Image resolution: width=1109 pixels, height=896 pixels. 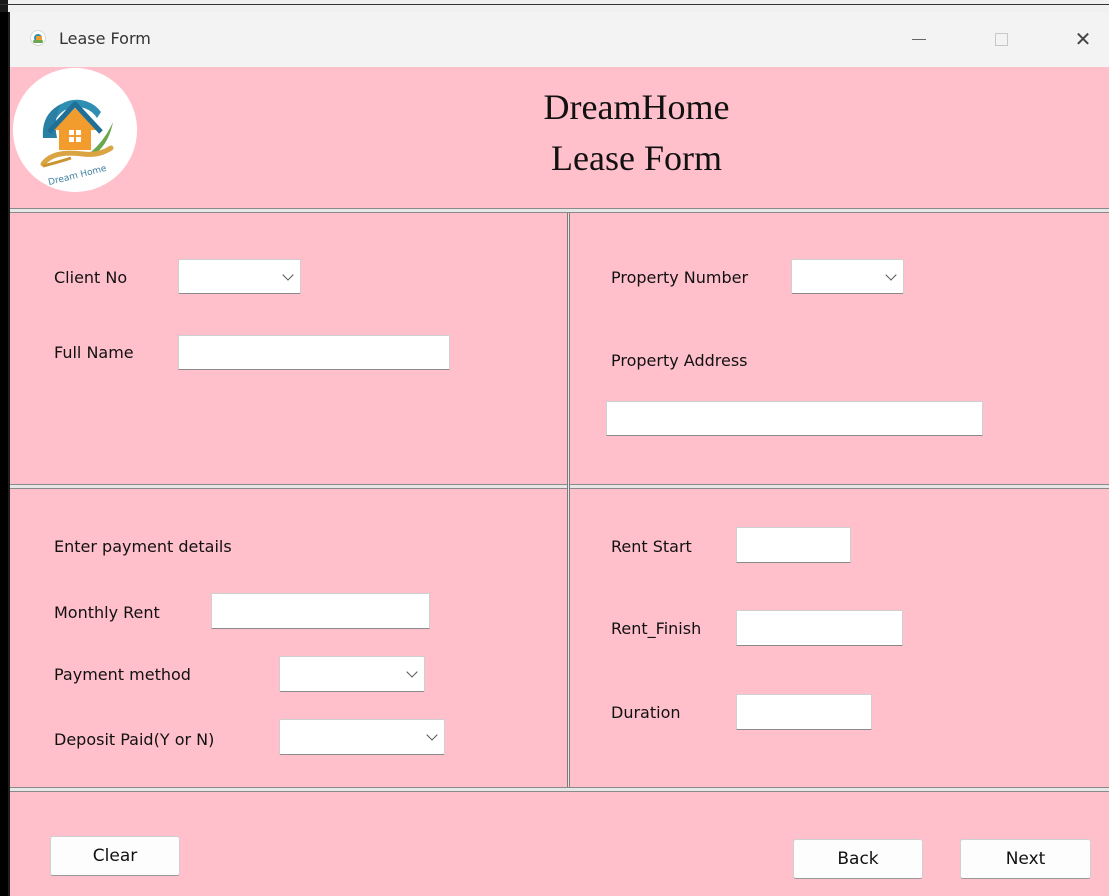 What do you see at coordinates (858, 859) in the screenshot?
I see `back-button: Back` at bounding box center [858, 859].